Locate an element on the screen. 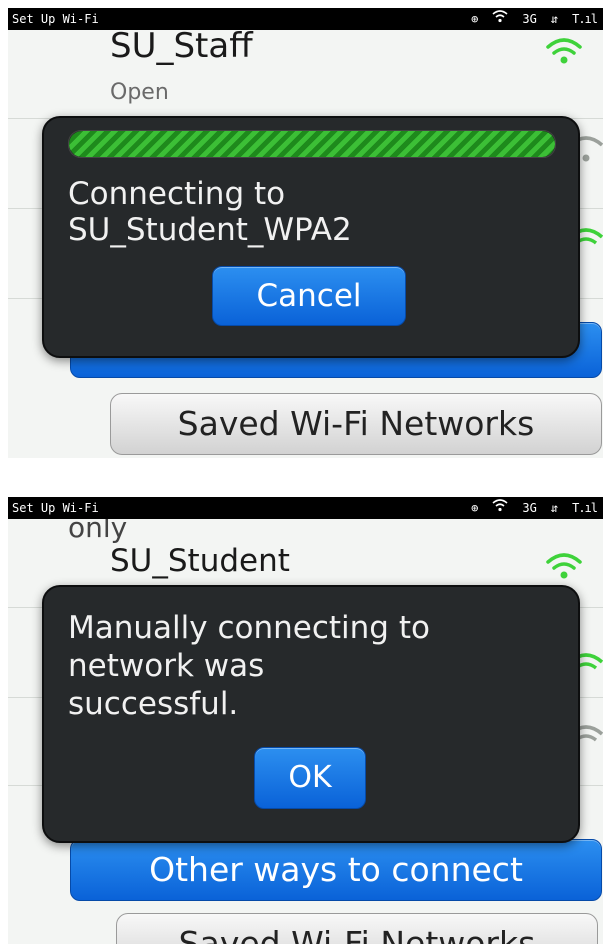 The image size is (603, 944). cancel-button: Cancel is located at coordinates (309, 296).